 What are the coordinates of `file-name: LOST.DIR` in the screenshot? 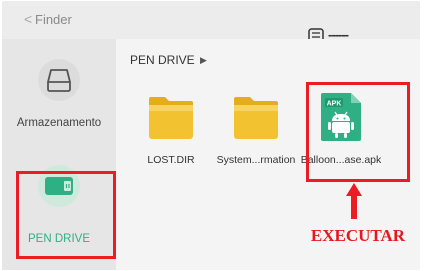 It's located at (171, 160).